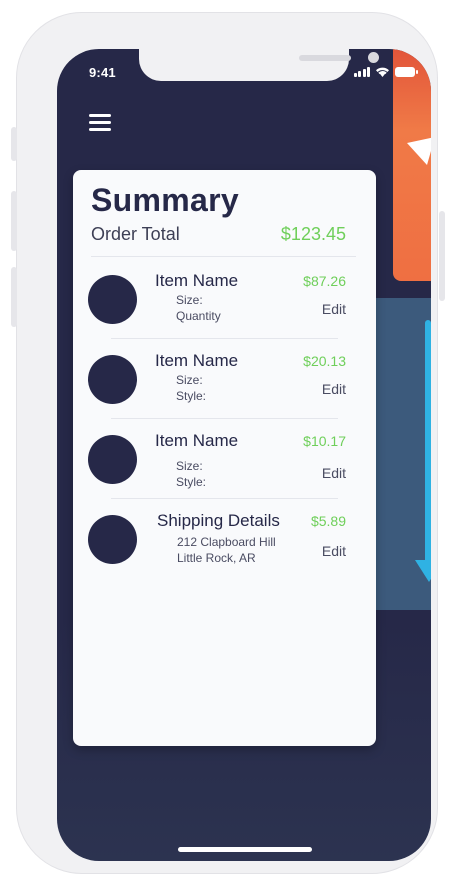 The height and width of the screenshot is (886, 454). Describe the element at coordinates (324, 361) in the screenshot. I see `item-price: $20.13` at that location.